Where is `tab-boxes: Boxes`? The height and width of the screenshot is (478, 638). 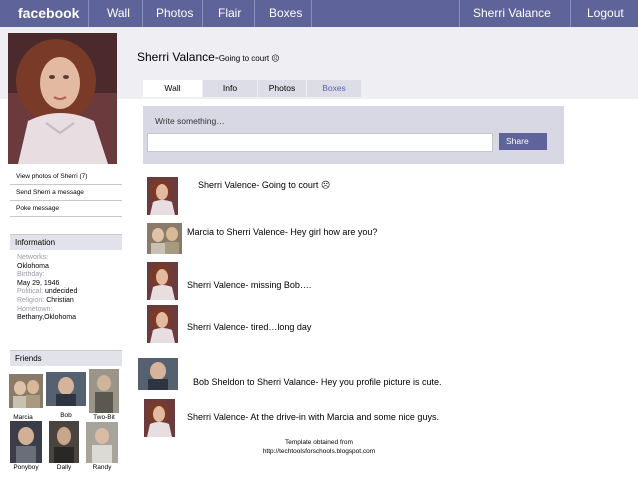 tab-boxes: Boxes is located at coordinates (334, 88).